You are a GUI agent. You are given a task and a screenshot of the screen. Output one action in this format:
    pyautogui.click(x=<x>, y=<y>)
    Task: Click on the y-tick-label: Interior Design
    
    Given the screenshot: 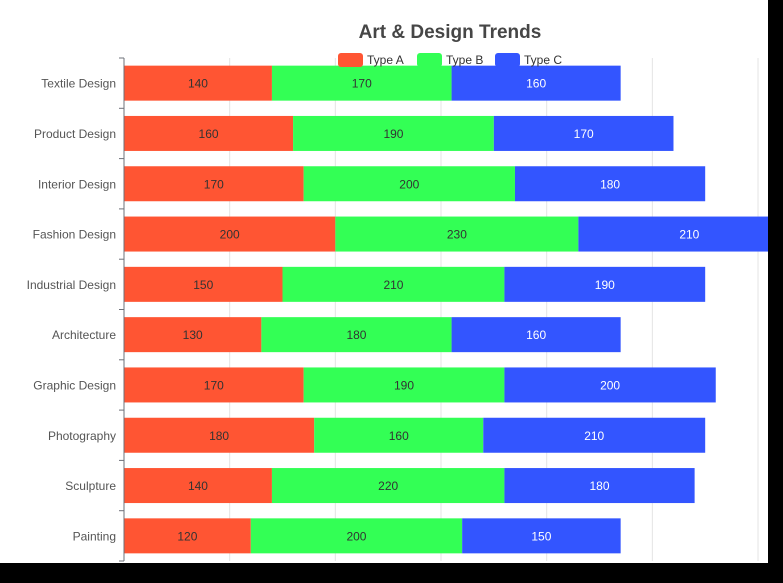 What is the action you would take?
    pyautogui.click(x=77, y=184)
    